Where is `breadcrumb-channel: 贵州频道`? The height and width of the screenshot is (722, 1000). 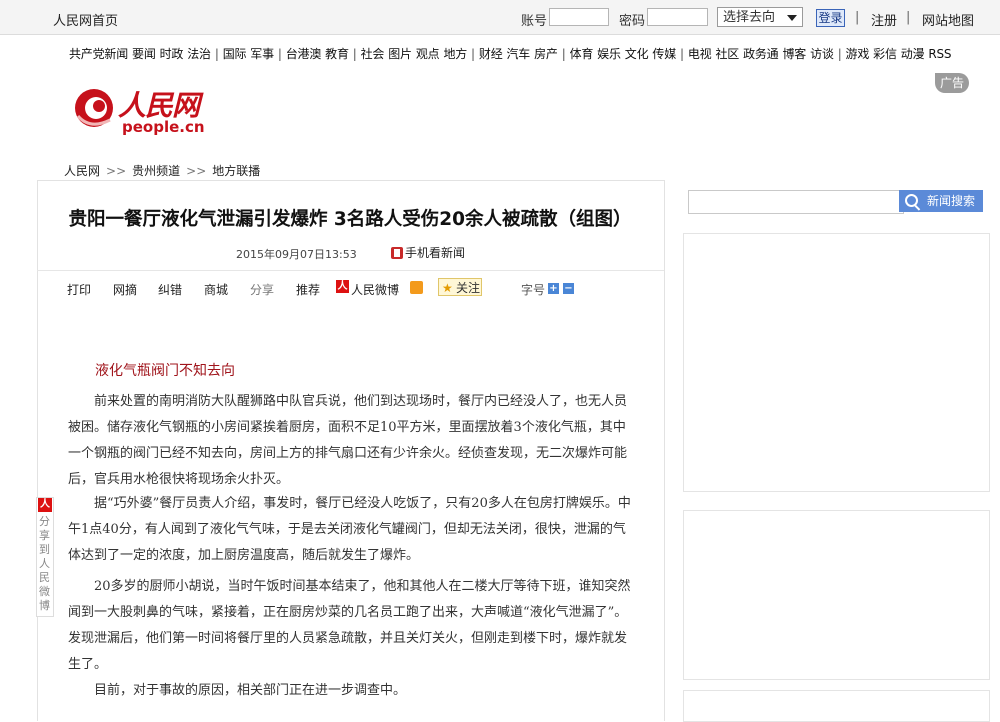
breadcrumb-channel: 贵州频道 is located at coordinates (156, 171).